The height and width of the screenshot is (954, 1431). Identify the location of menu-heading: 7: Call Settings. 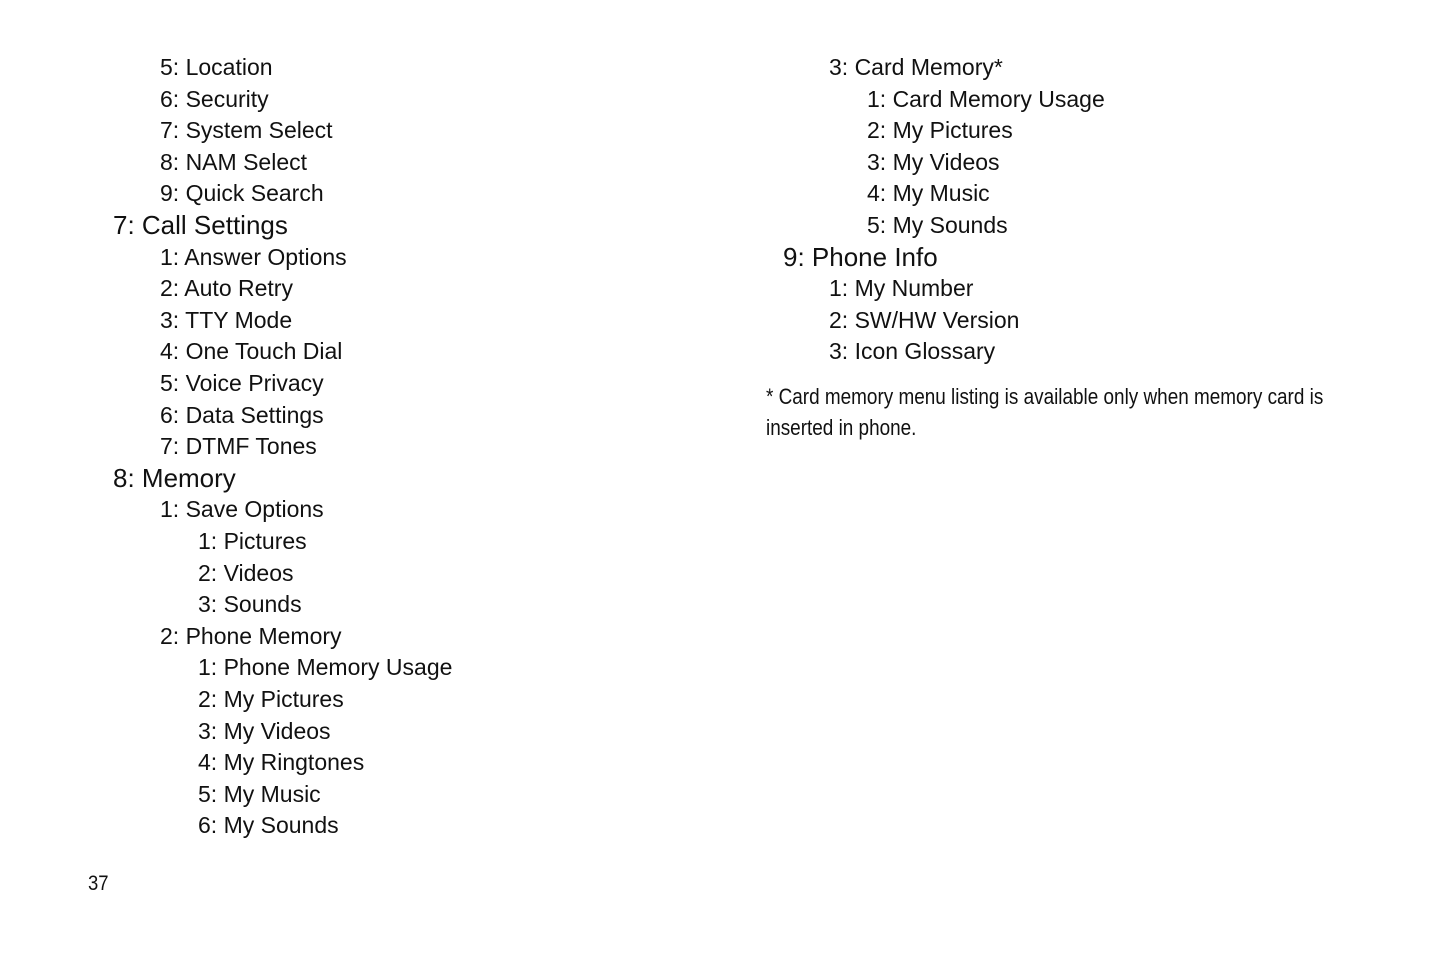
(200, 225).